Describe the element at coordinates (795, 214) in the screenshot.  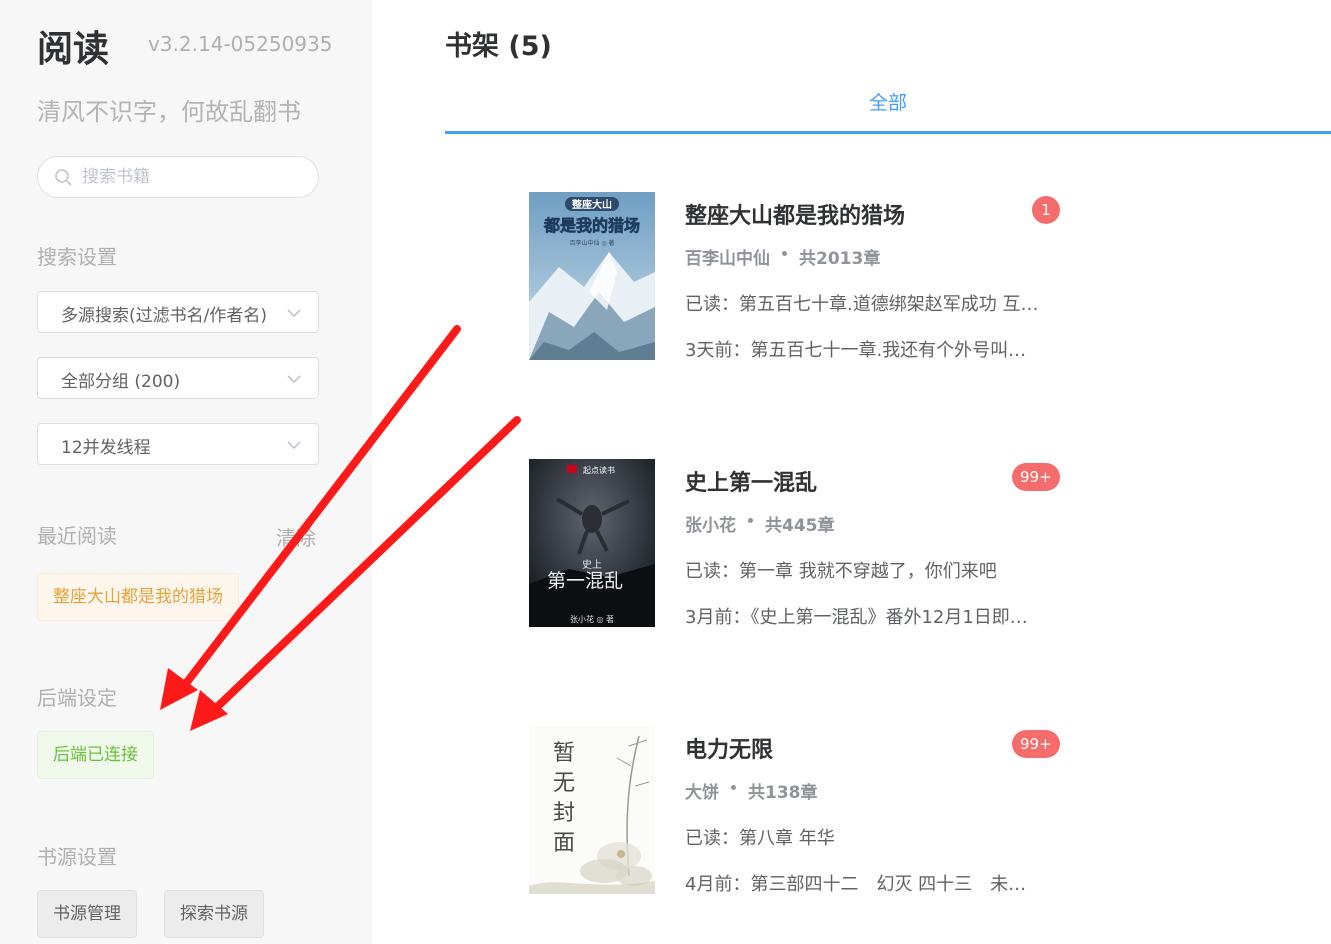
I see `book-title: 整座大山都是我的猎场` at that location.